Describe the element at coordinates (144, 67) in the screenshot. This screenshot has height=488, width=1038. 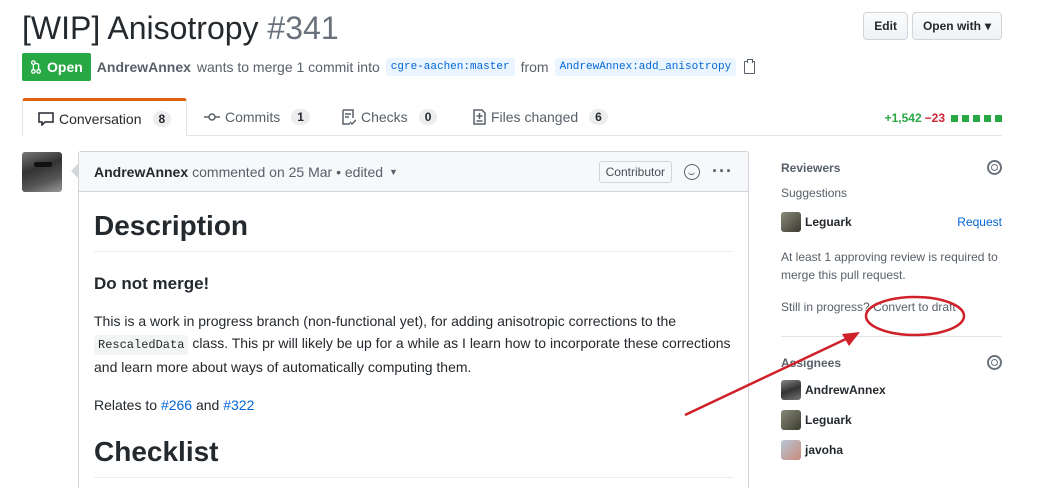
I see `author-link: AndrewAnnex` at that location.